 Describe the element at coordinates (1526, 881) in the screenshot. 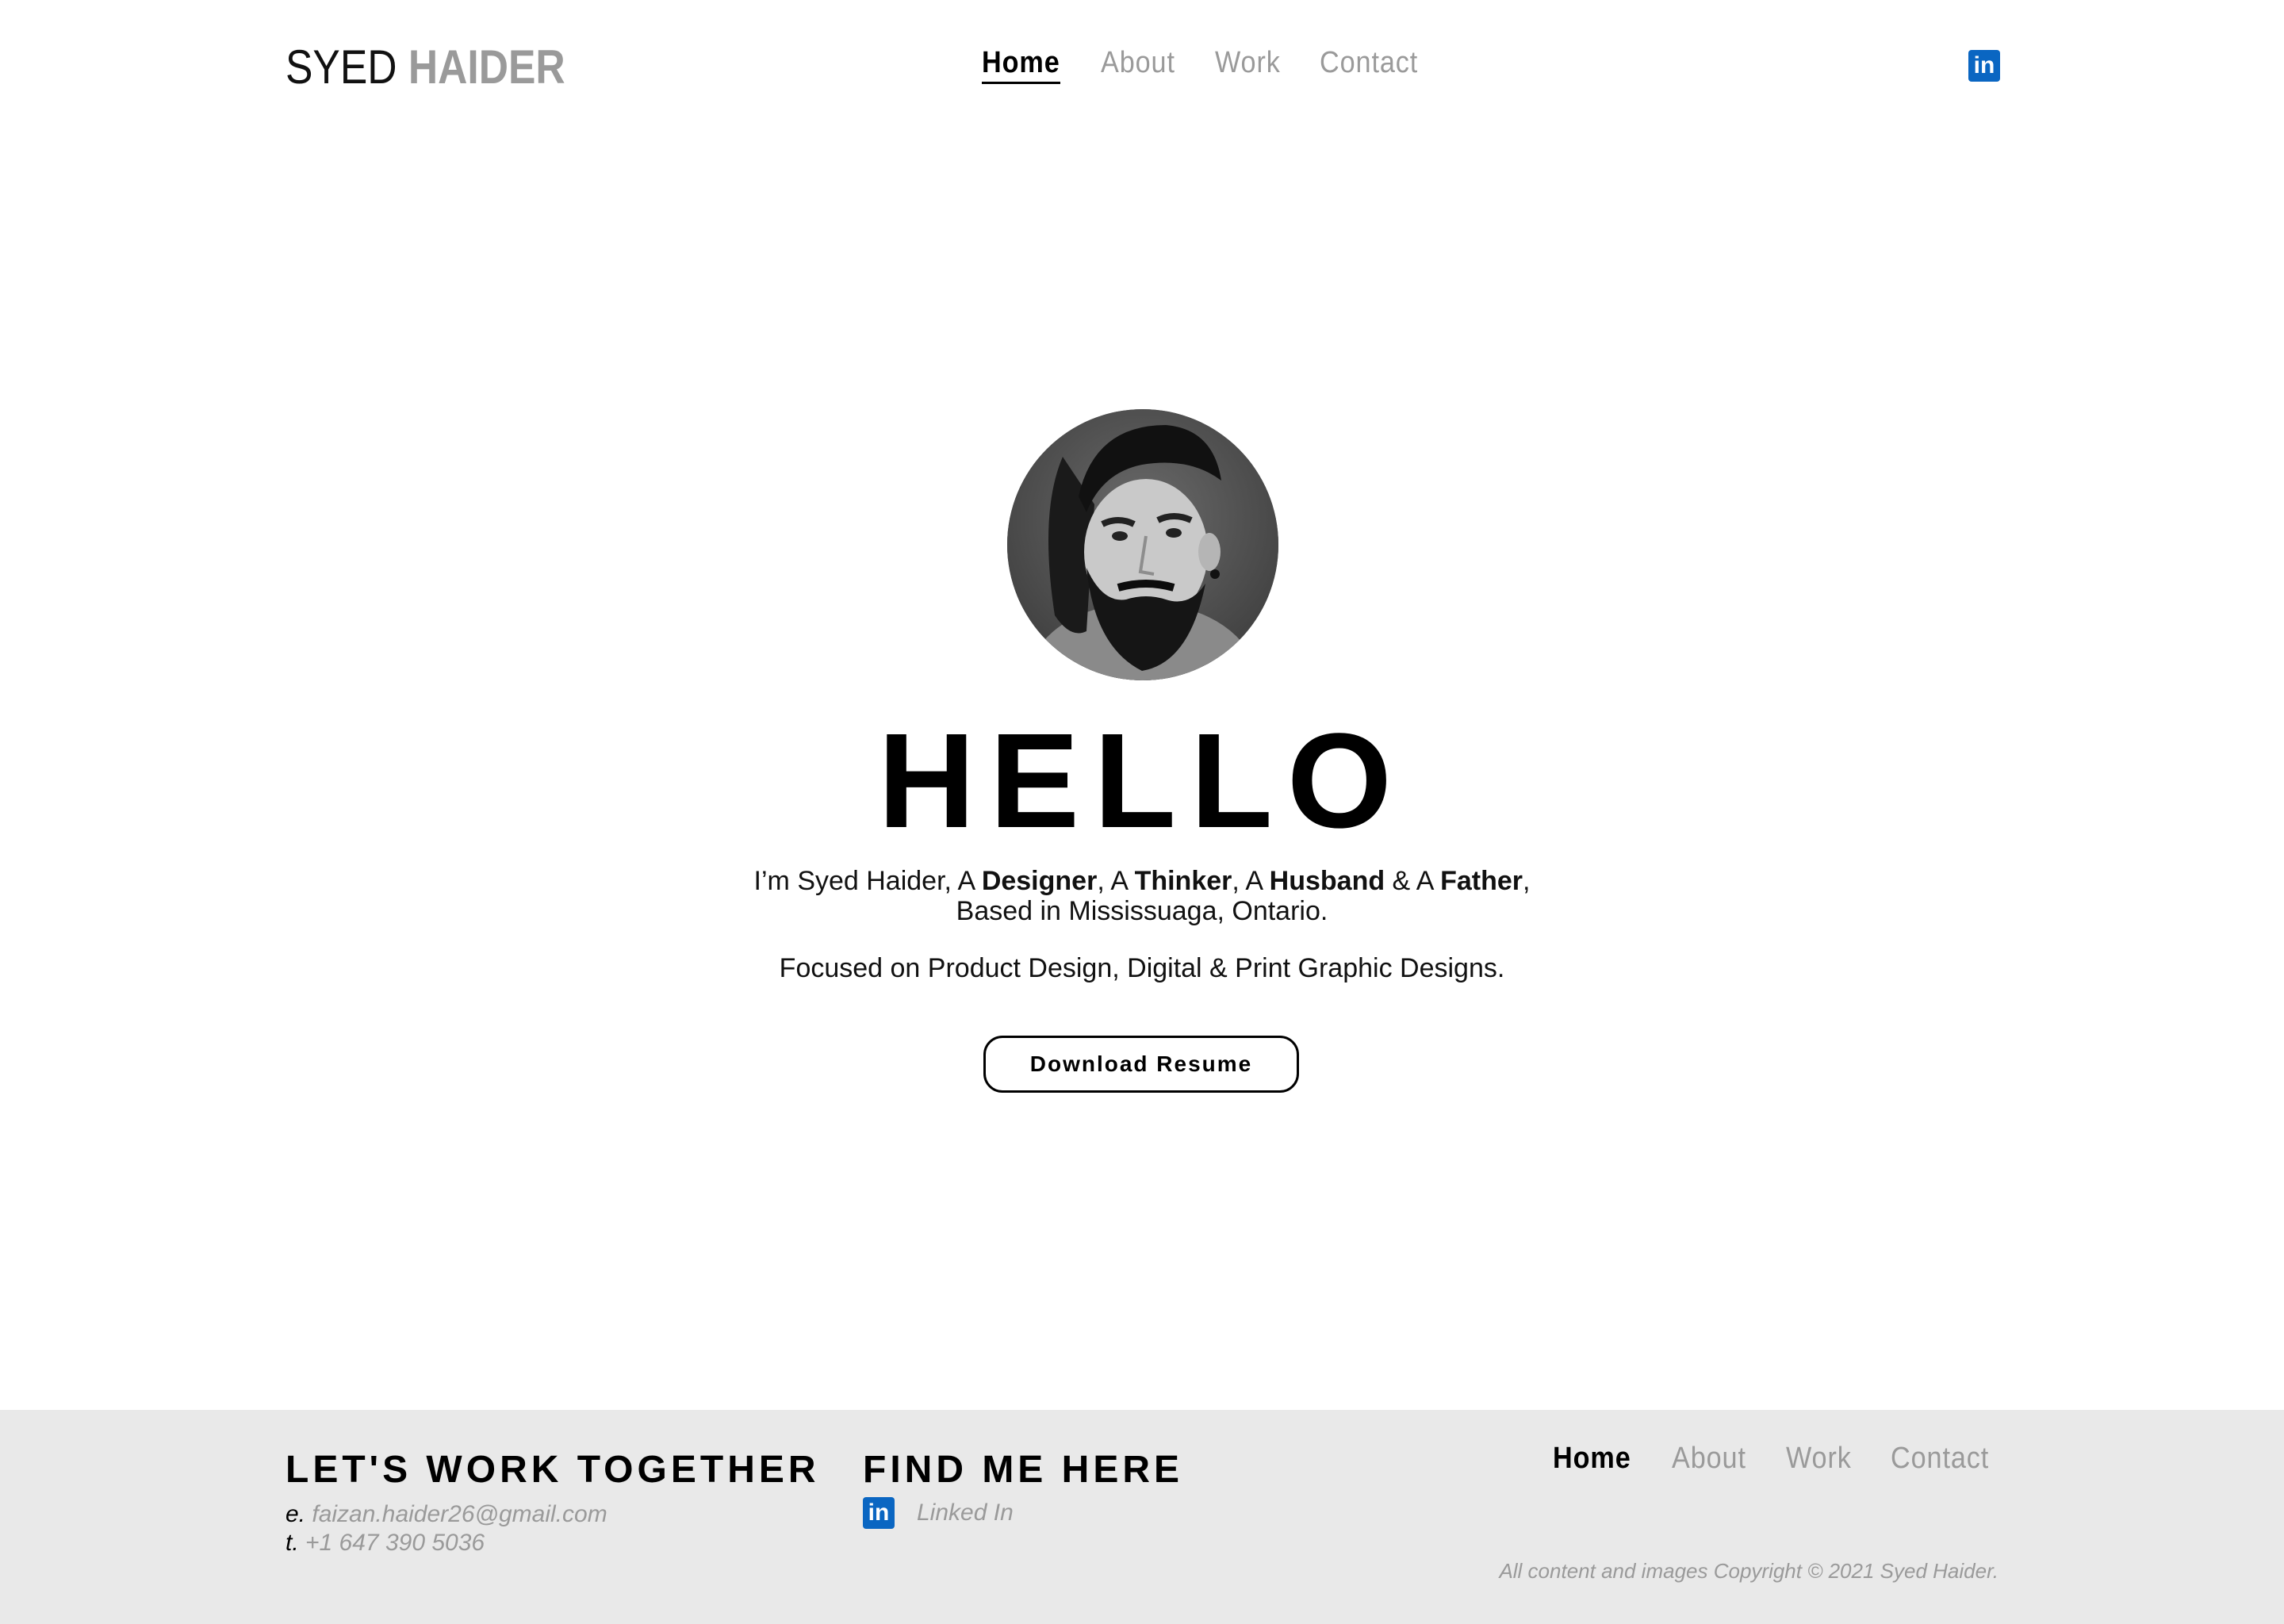

I see `intro-sep: ,` at that location.